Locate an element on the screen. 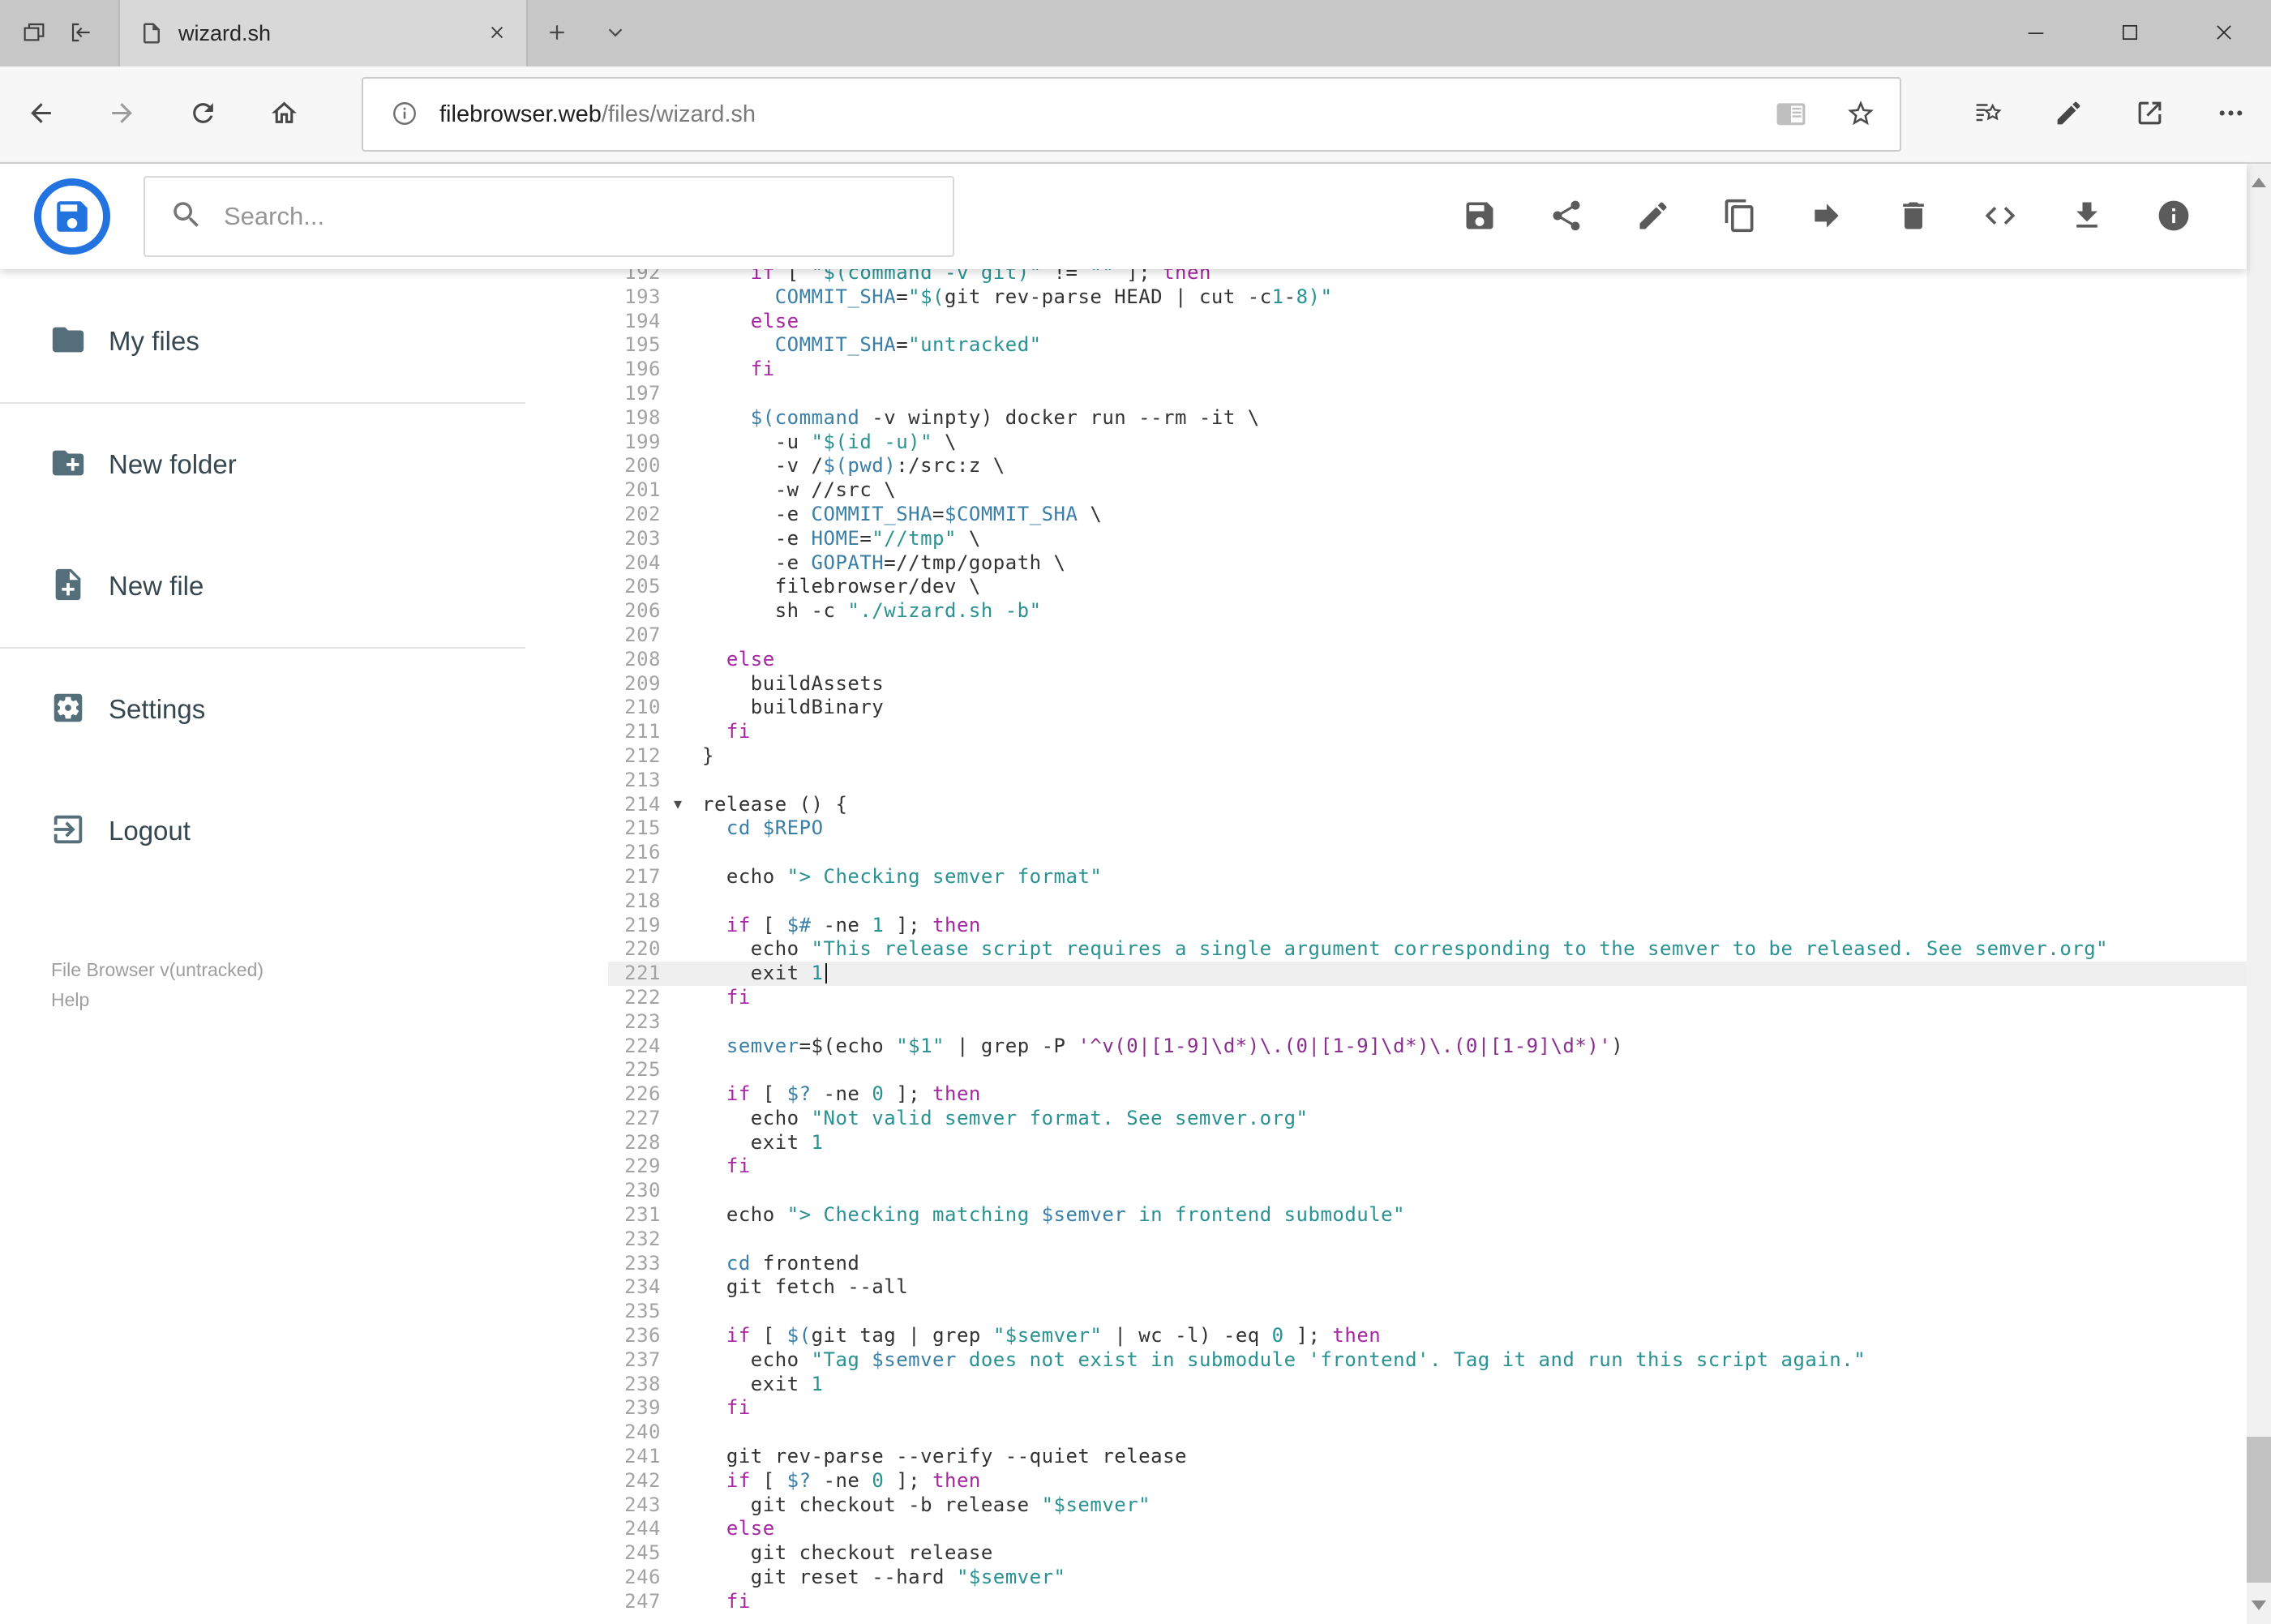 Image resolution: width=2271 pixels, height=1624 pixels. line-number: 198 is located at coordinates (634, 419).